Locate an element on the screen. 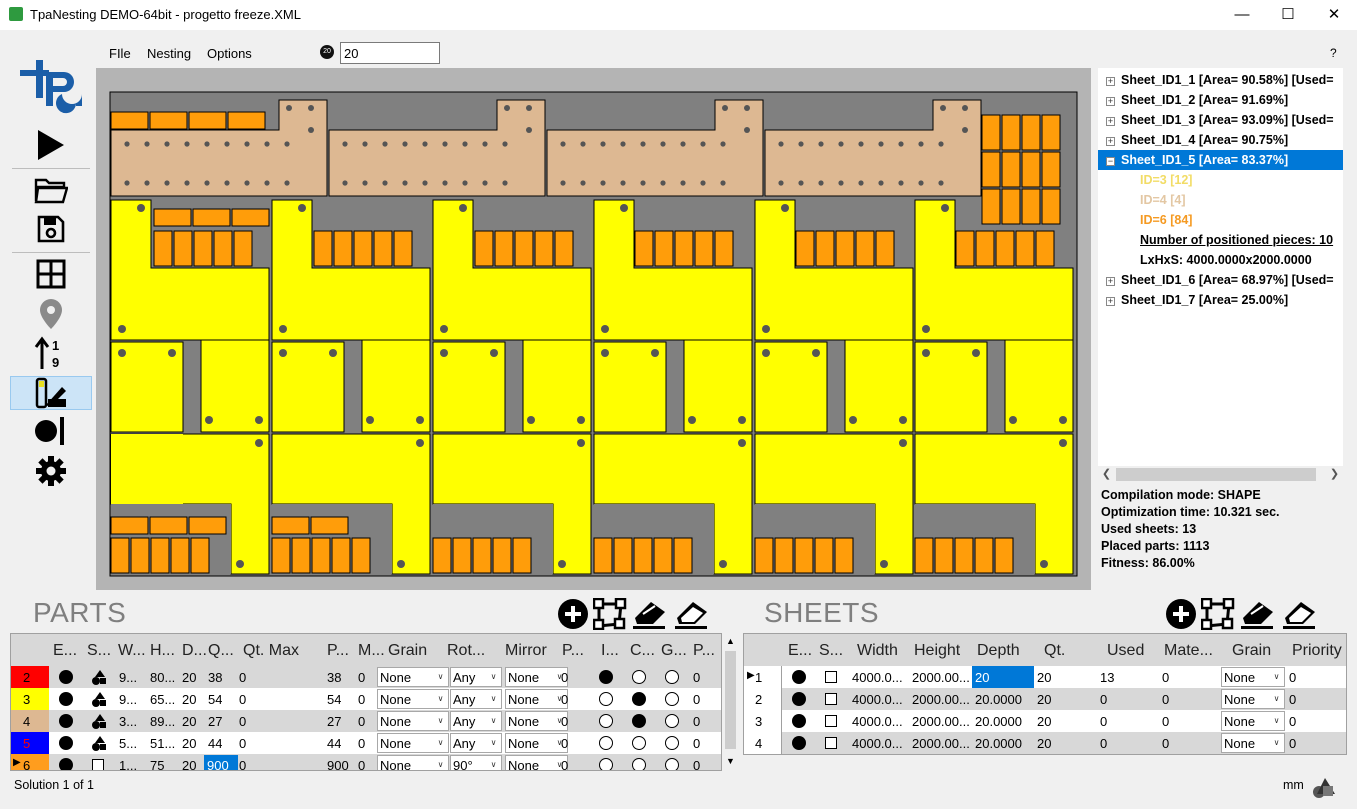 Image resolution: width=1357 pixels, height=809 pixels. shape-mixed-icon is located at coordinates (99, 699).